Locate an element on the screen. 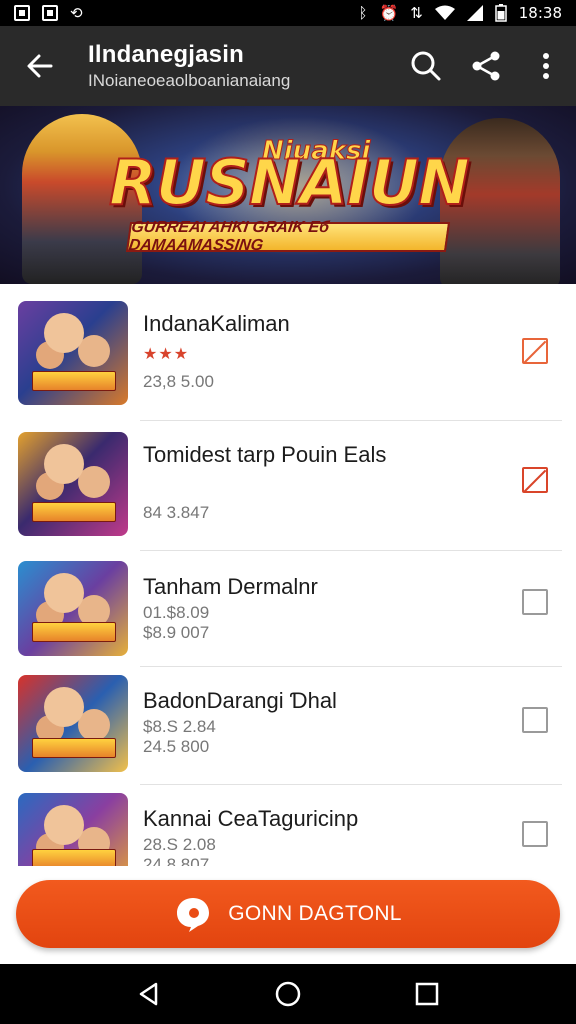 This screenshot has width=576, height=1024. search-icon is located at coordinates (426, 66).